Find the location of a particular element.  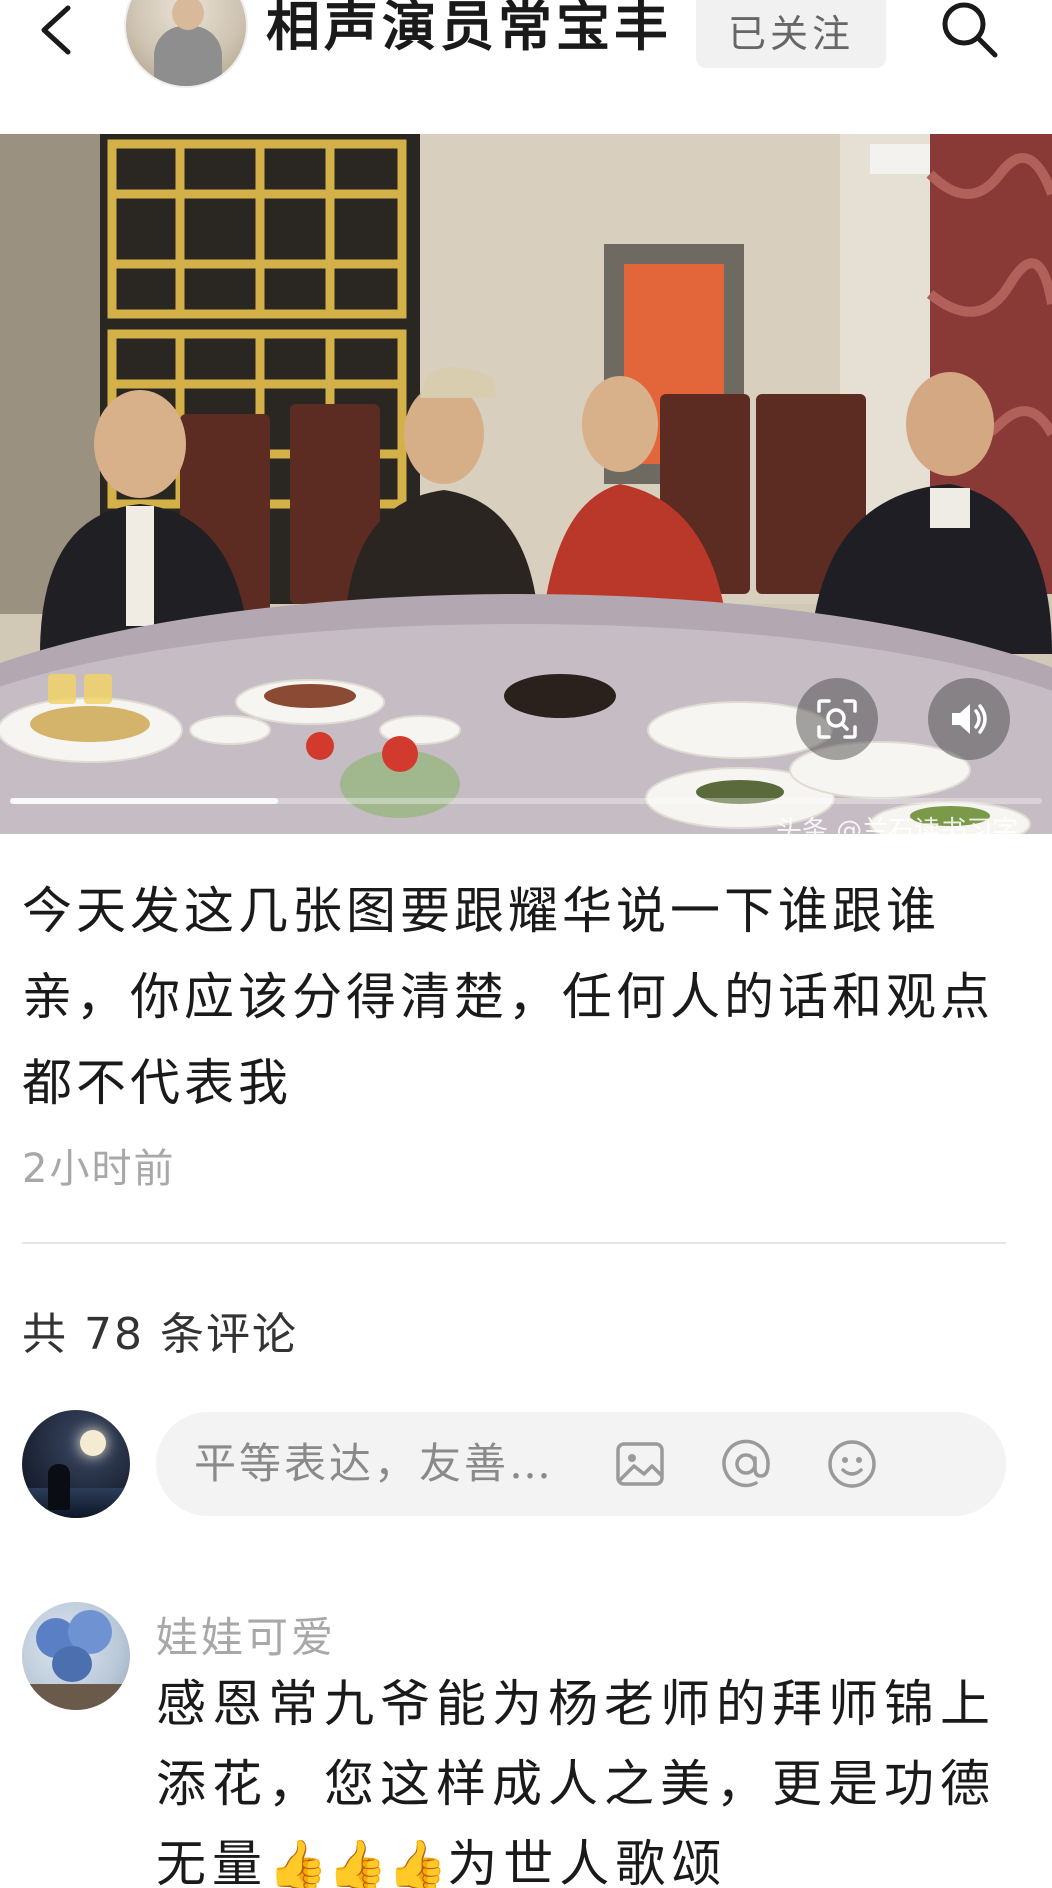

follow-button: 已关注 is located at coordinates (791, 34).